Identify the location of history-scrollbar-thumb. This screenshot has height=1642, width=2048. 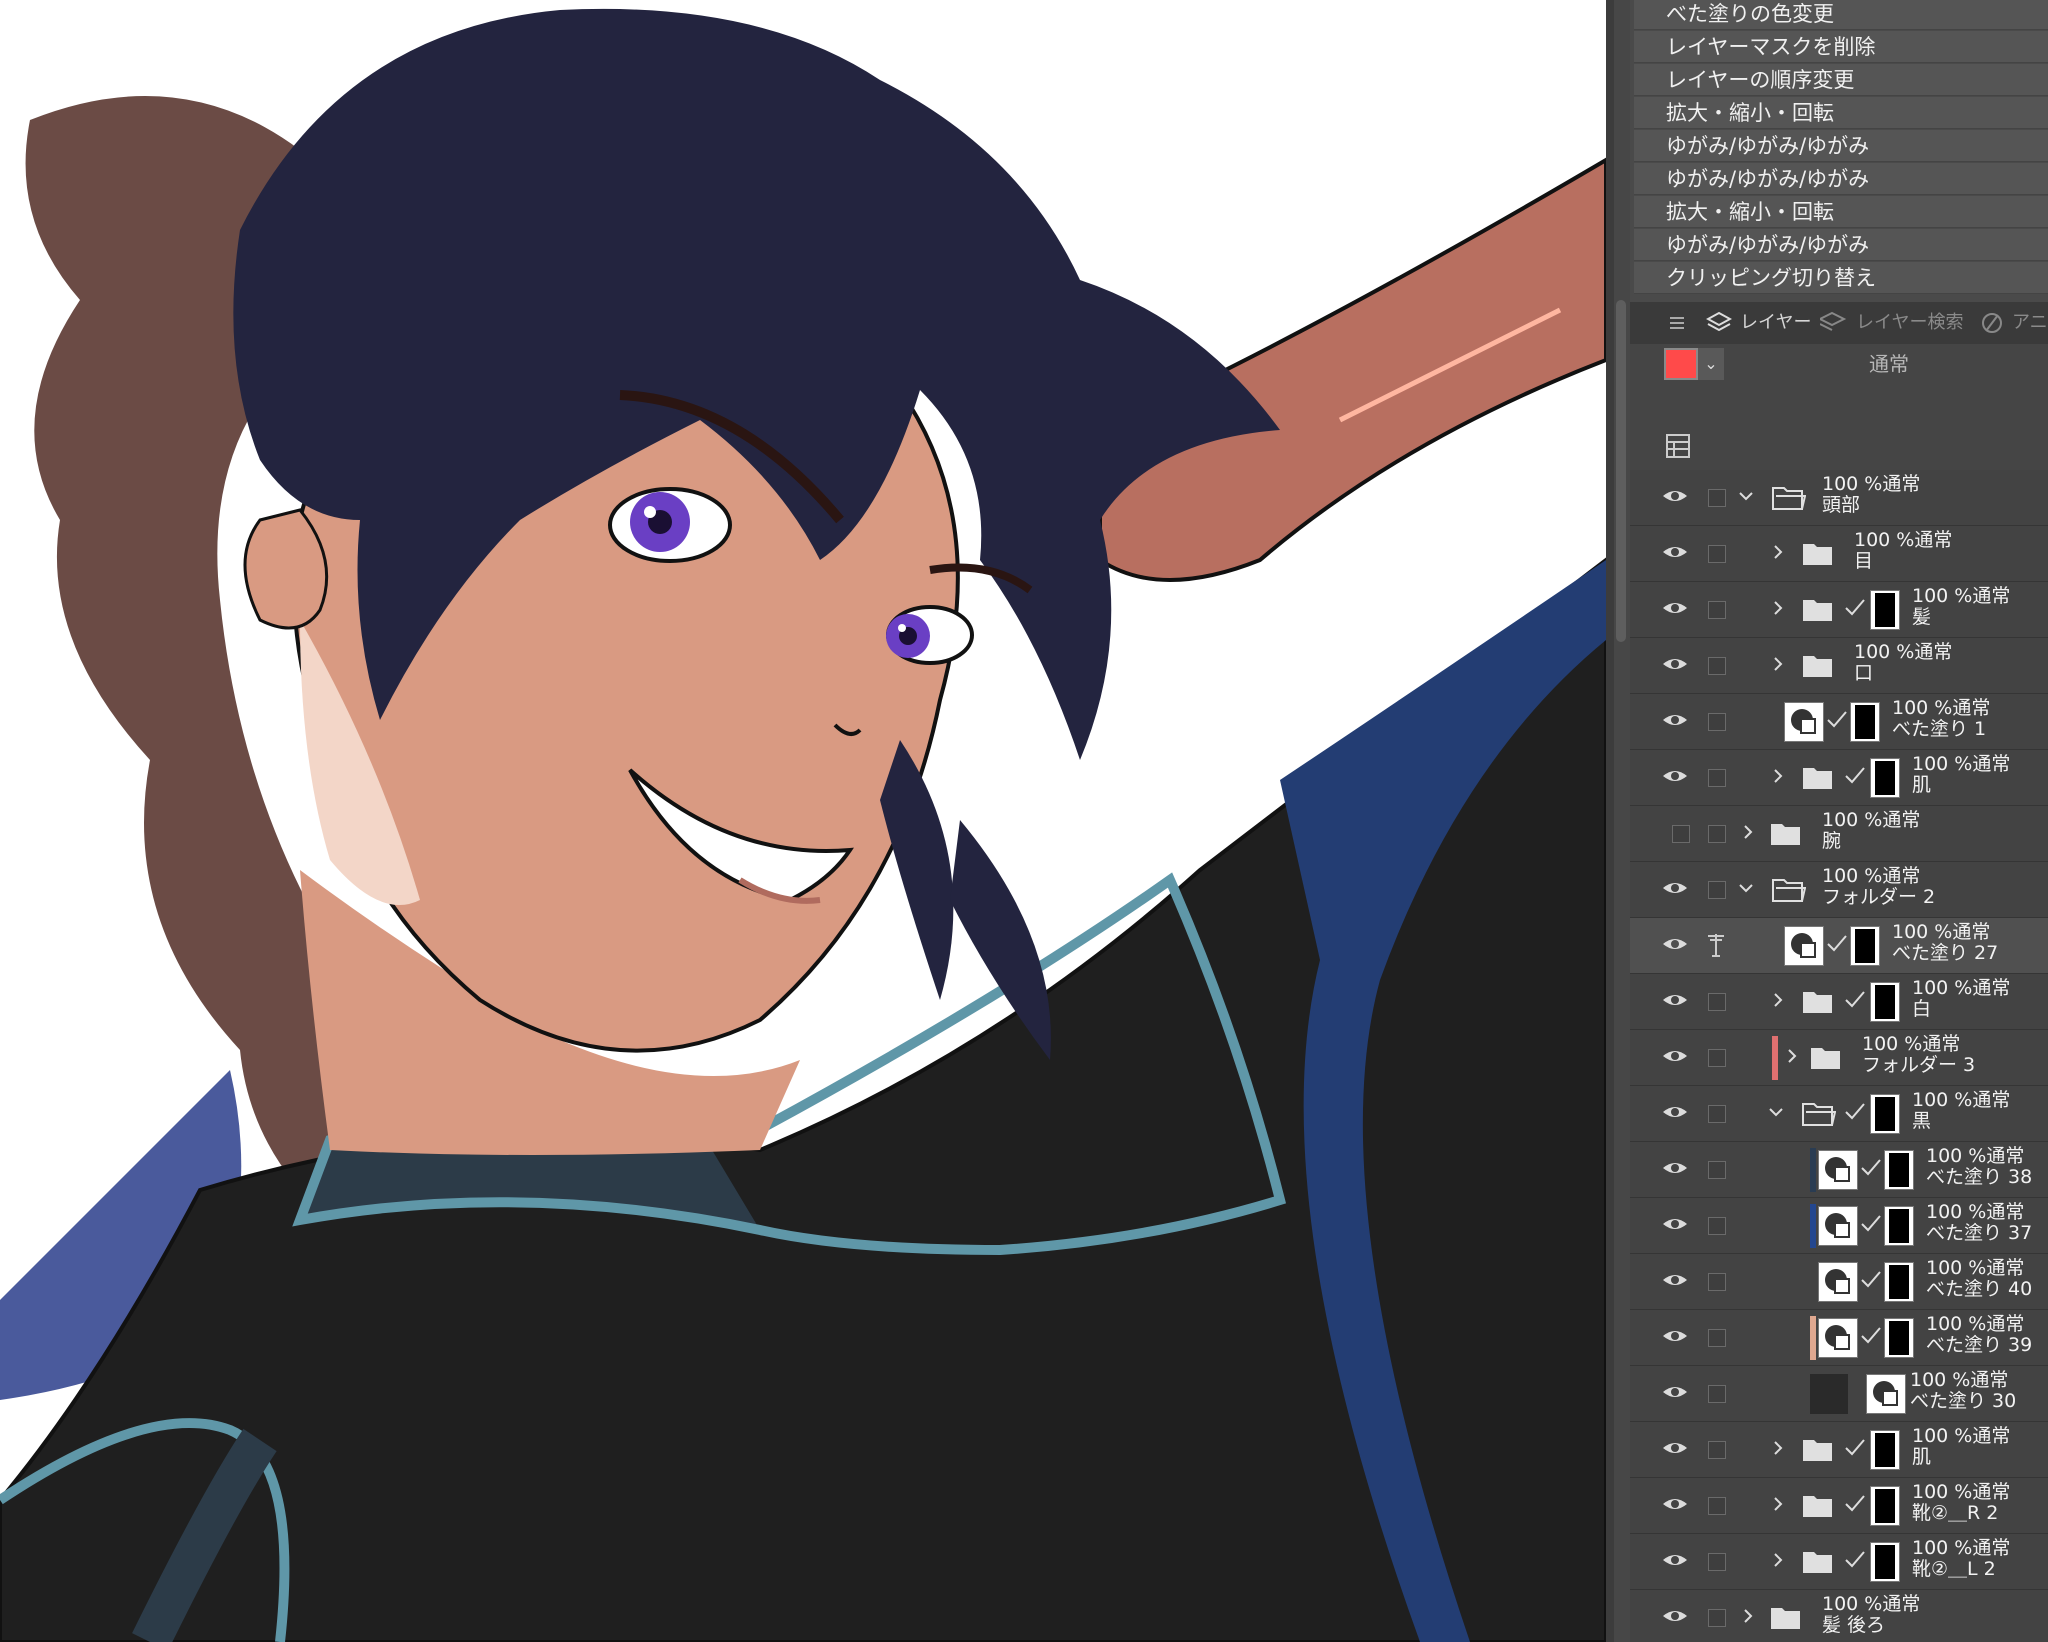
(1621, 471).